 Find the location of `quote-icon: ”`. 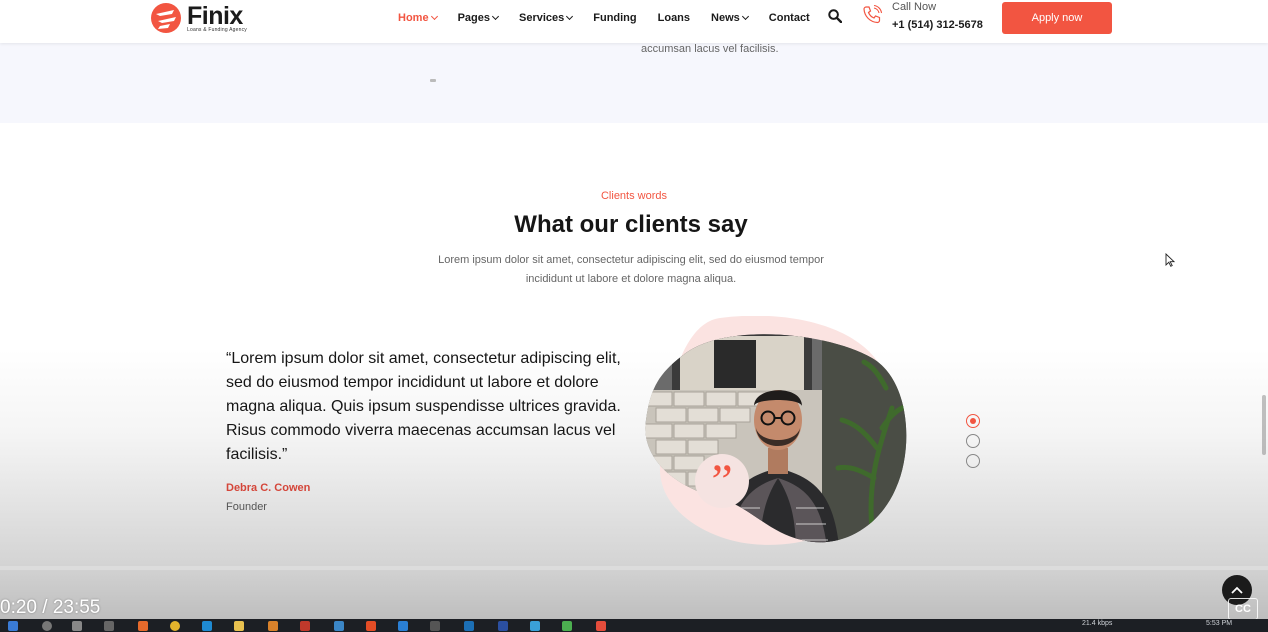

quote-icon: ” is located at coordinates (722, 481).